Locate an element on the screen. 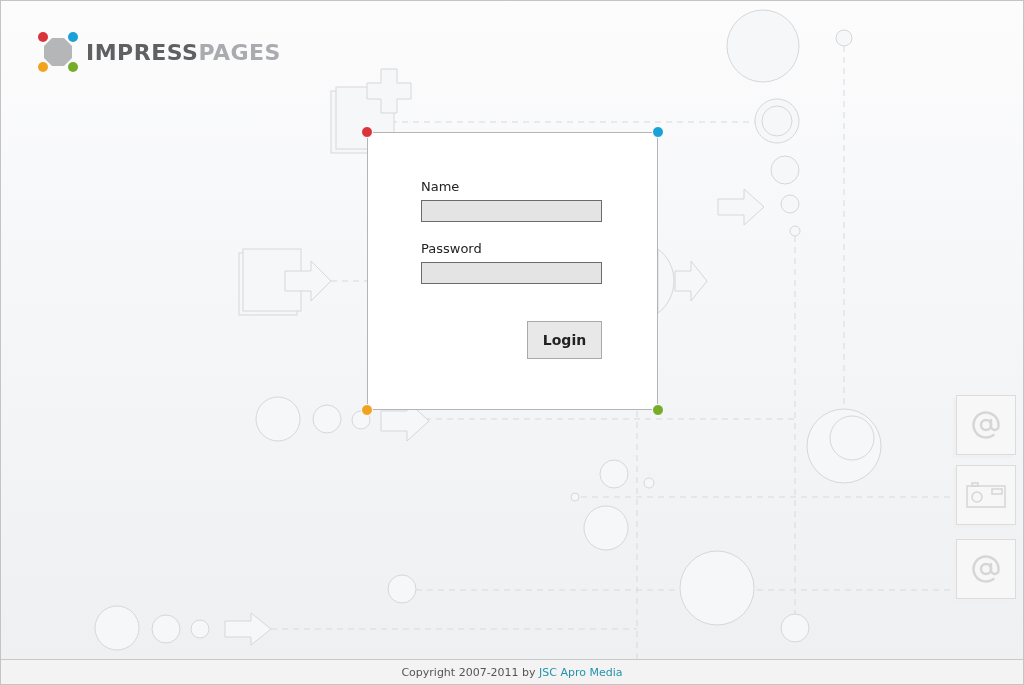 The height and width of the screenshot is (685, 1024). login-button: Login is located at coordinates (564, 340).